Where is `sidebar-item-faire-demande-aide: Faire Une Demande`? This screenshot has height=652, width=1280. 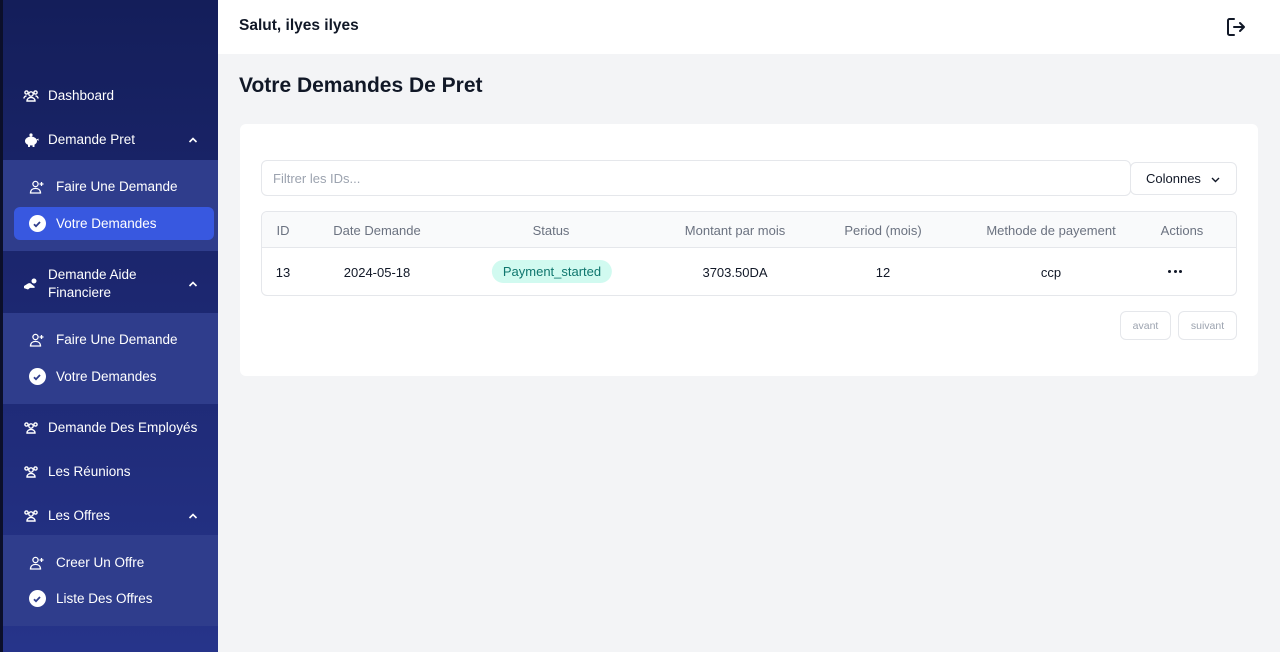
sidebar-item-faire-demande-aide: Faire Une Demande is located at coordinates (114, 339).